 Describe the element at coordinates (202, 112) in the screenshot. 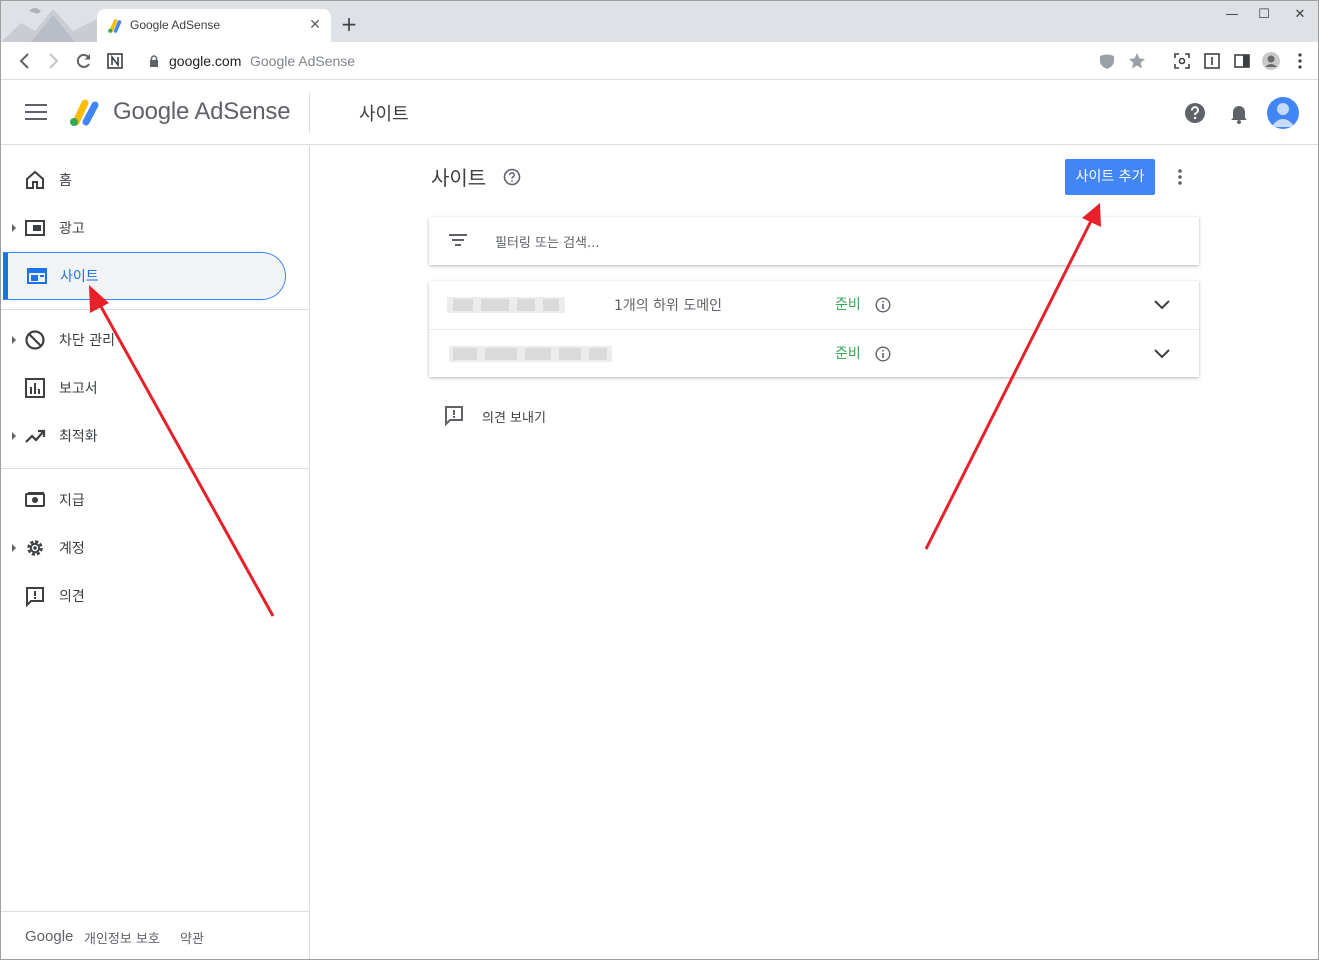

I see `product-logo-text: Google AdSense` at that location.